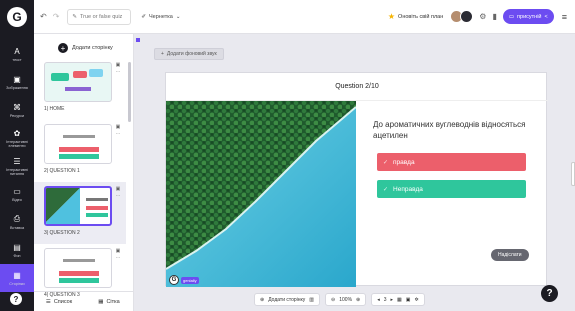 Image resolution: width=575 pixels, height=311 pixels. Describe the element at coordinates (63, 301) in the screenshot. I see `tab-list-label: Список` at that location.